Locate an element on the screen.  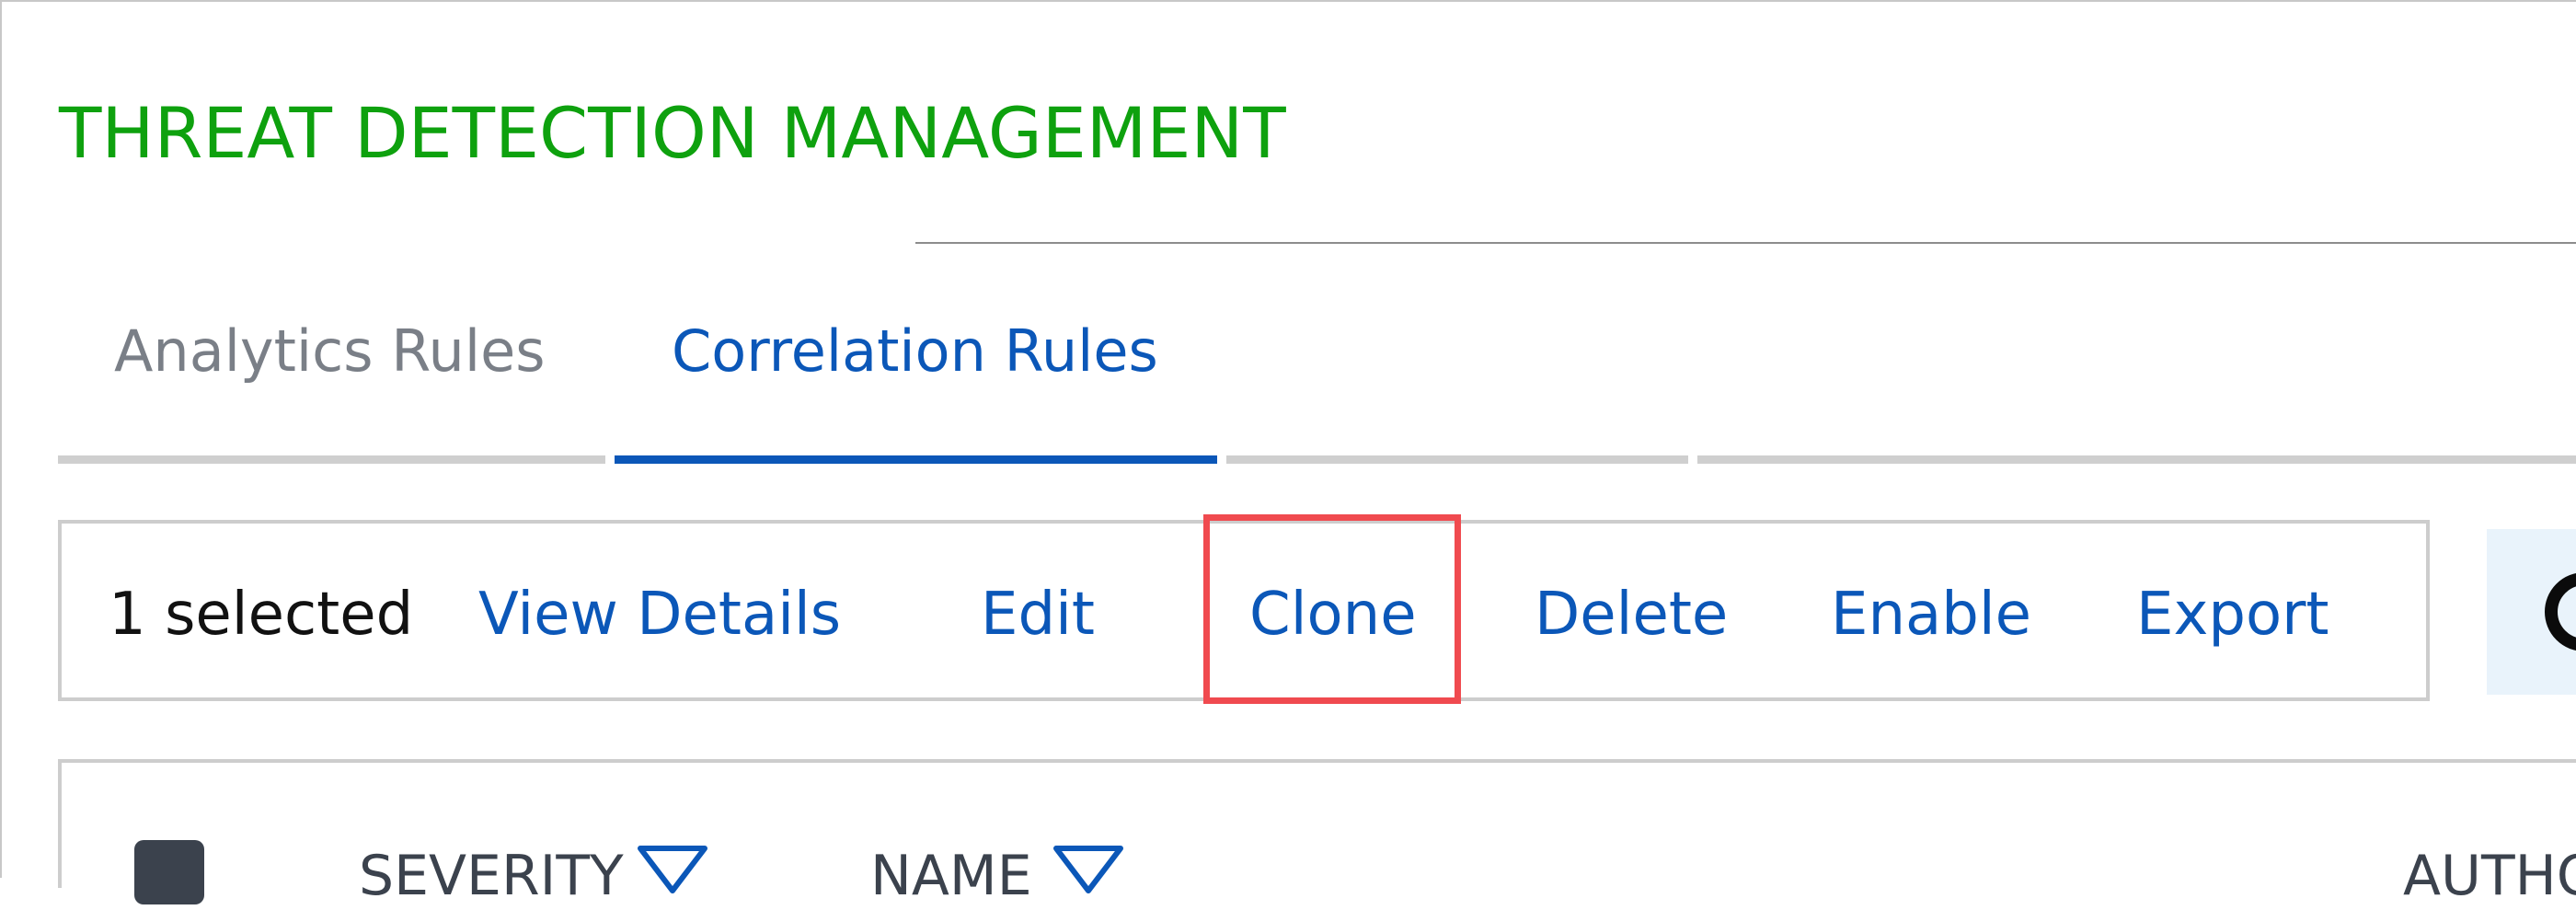
column-header-name: NAME is located at coordinates (951, 876).